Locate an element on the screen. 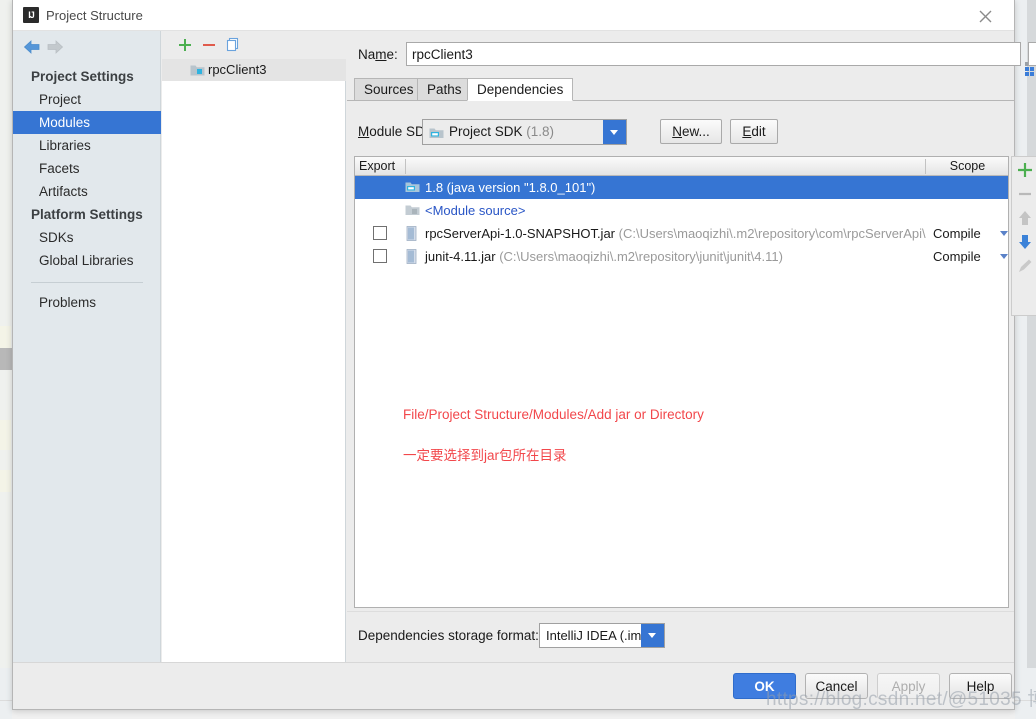  edit-sdk-button: Edit is located at coordinates (754, 131).